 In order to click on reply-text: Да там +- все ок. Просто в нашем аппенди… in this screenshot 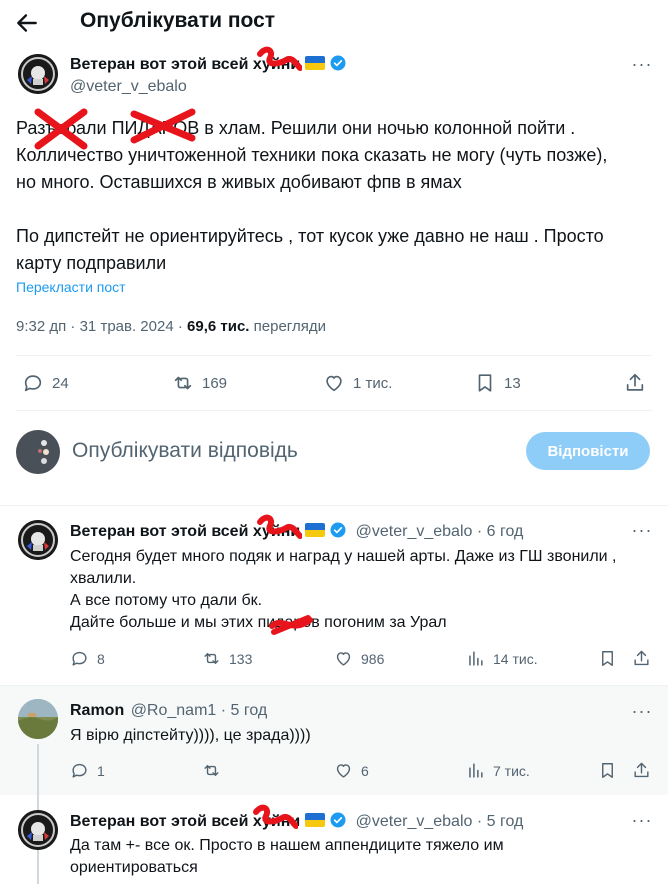, I will do `click(287, 856)`.